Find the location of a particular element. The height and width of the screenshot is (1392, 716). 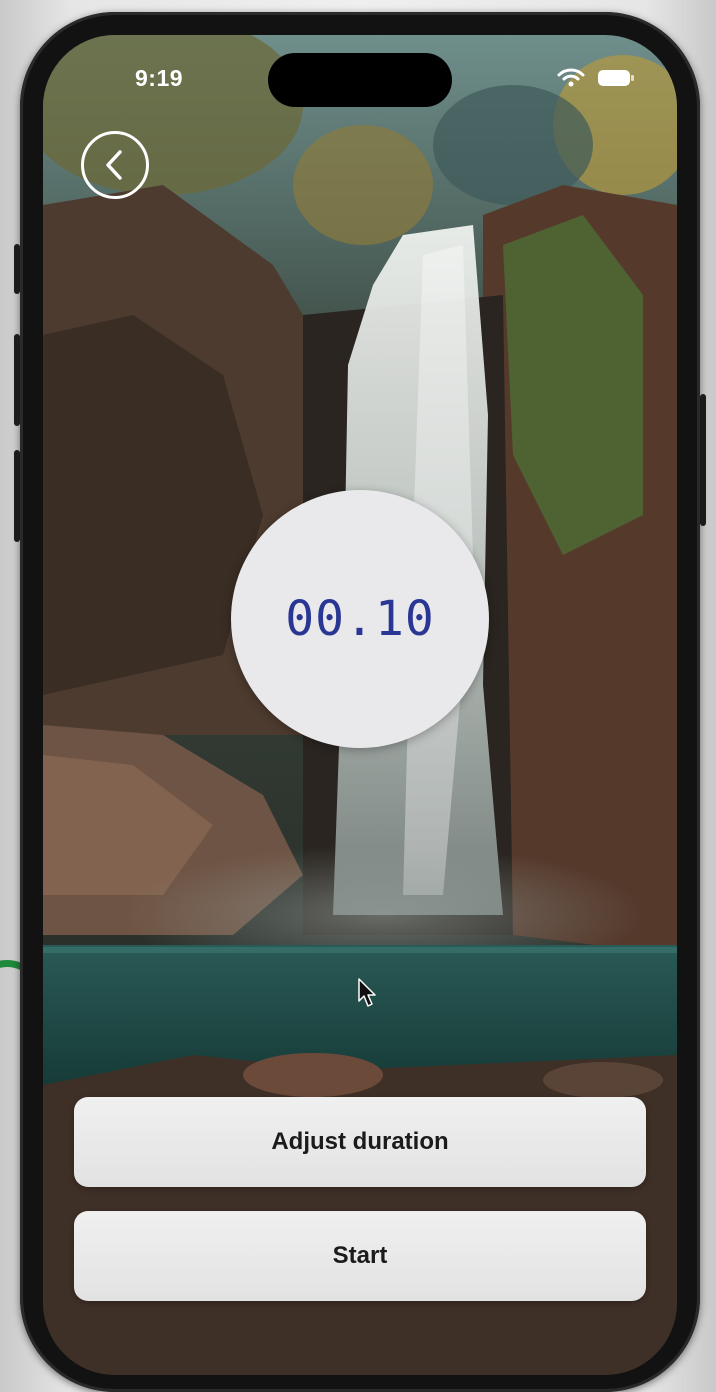

timer-circle: 00.10 is located at coordinates (360, 619).